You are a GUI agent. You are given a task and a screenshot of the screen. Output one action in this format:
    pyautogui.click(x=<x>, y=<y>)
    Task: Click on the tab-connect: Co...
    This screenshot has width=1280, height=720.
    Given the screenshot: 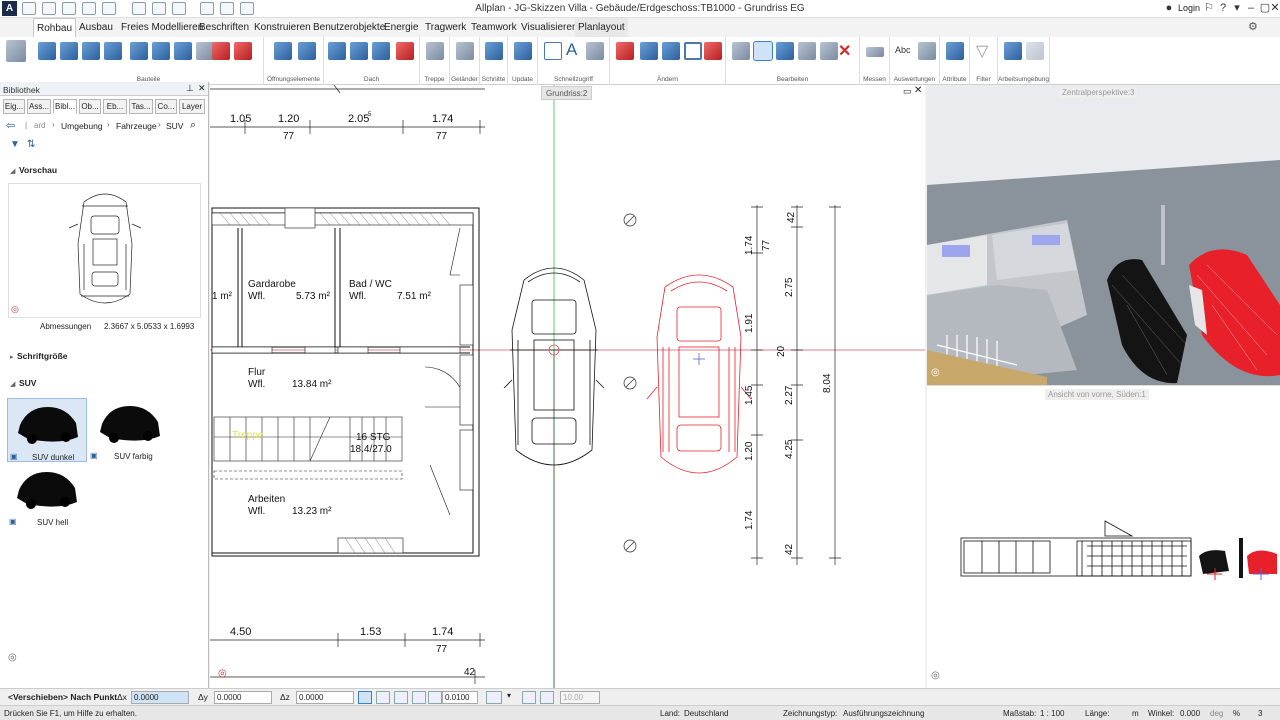 What is the action you would take?
    pyautogui.click(x=166, y=106)
    